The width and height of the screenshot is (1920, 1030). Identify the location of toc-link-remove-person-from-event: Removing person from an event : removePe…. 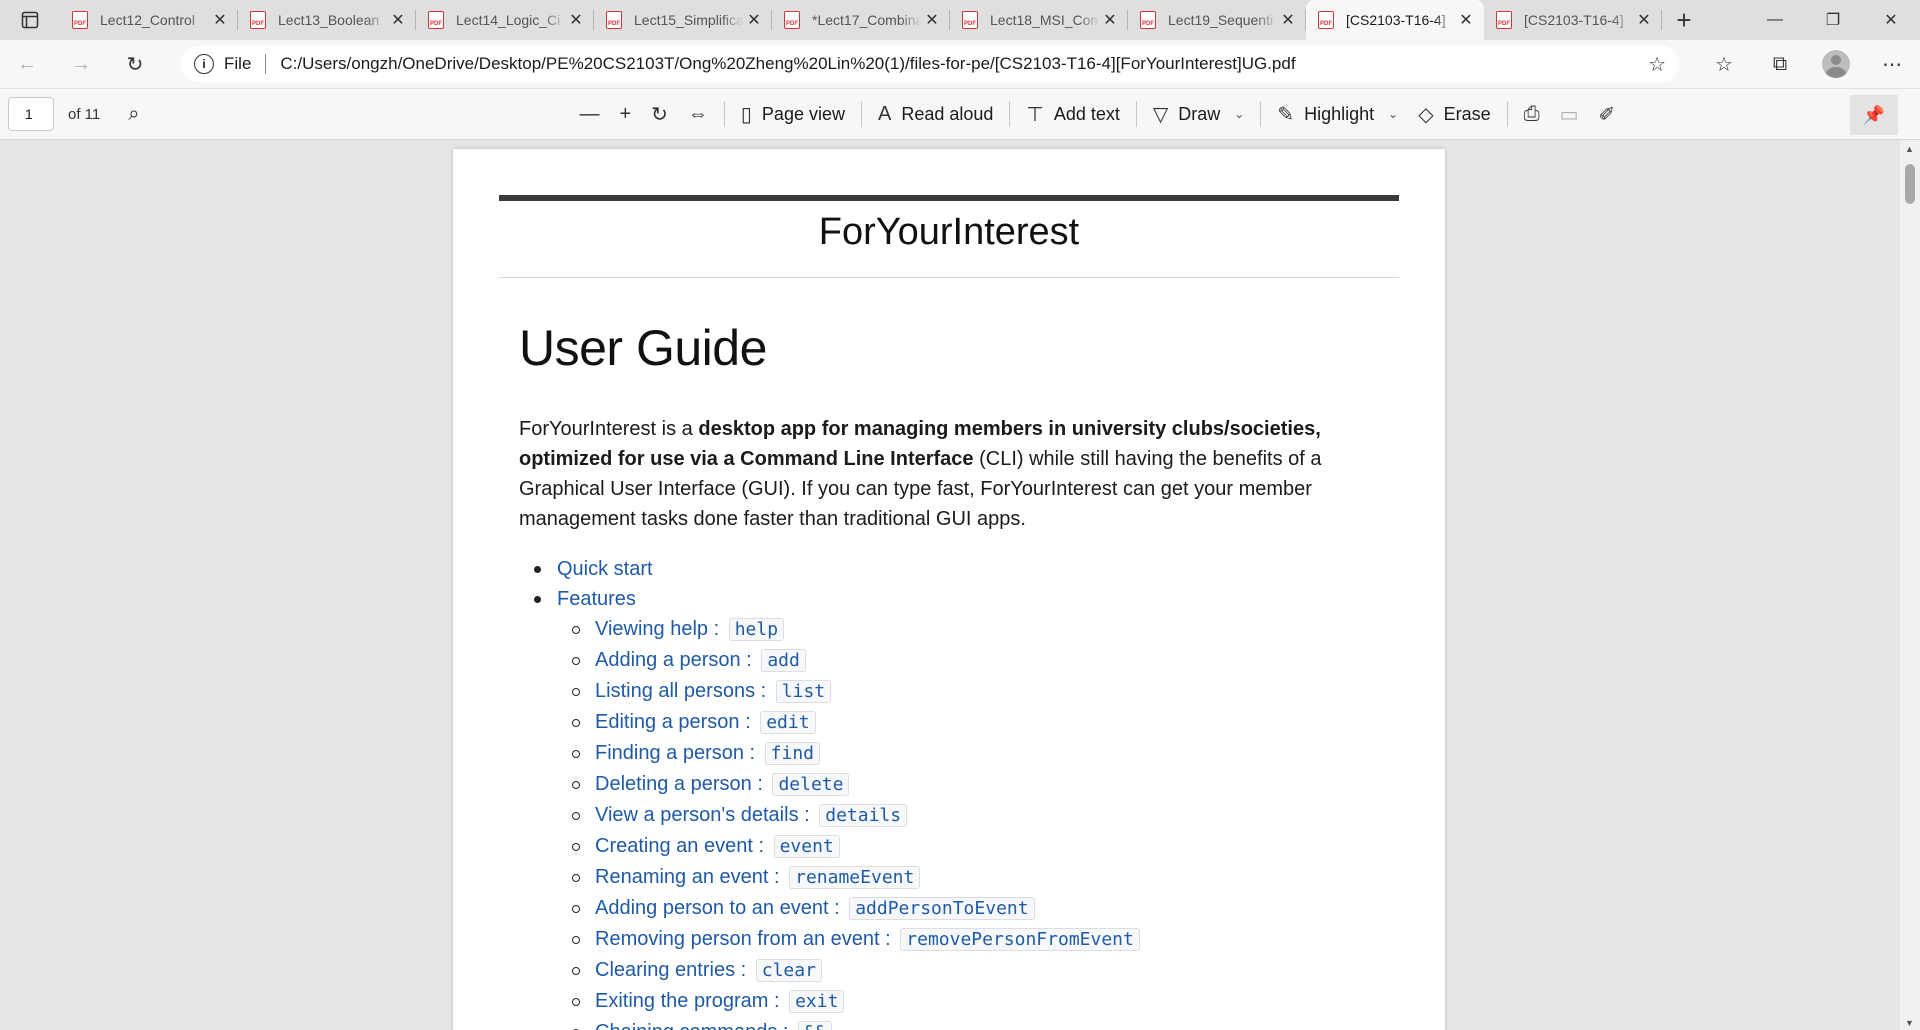
(848, 939).